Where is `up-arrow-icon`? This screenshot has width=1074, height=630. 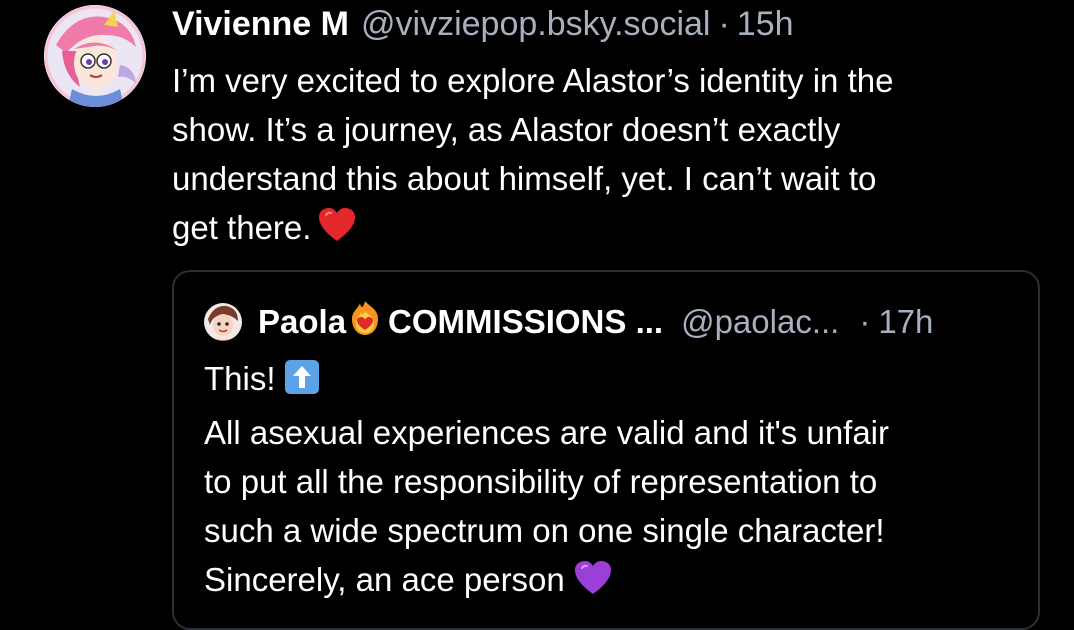 up-arrow-icon is located at coordinates (302, 383).